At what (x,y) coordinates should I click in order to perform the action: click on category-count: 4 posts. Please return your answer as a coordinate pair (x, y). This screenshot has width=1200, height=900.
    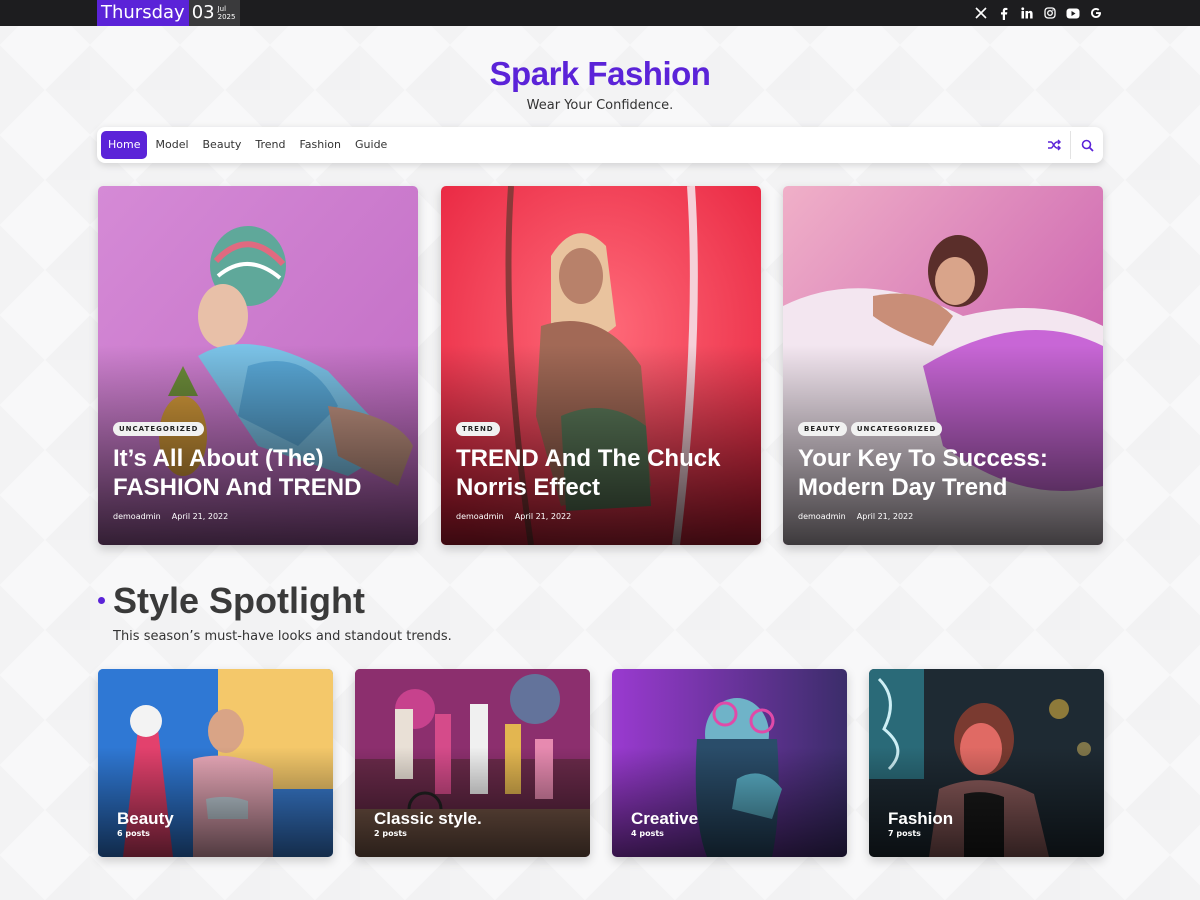
    Looking at the image, I should click on (647, 833).